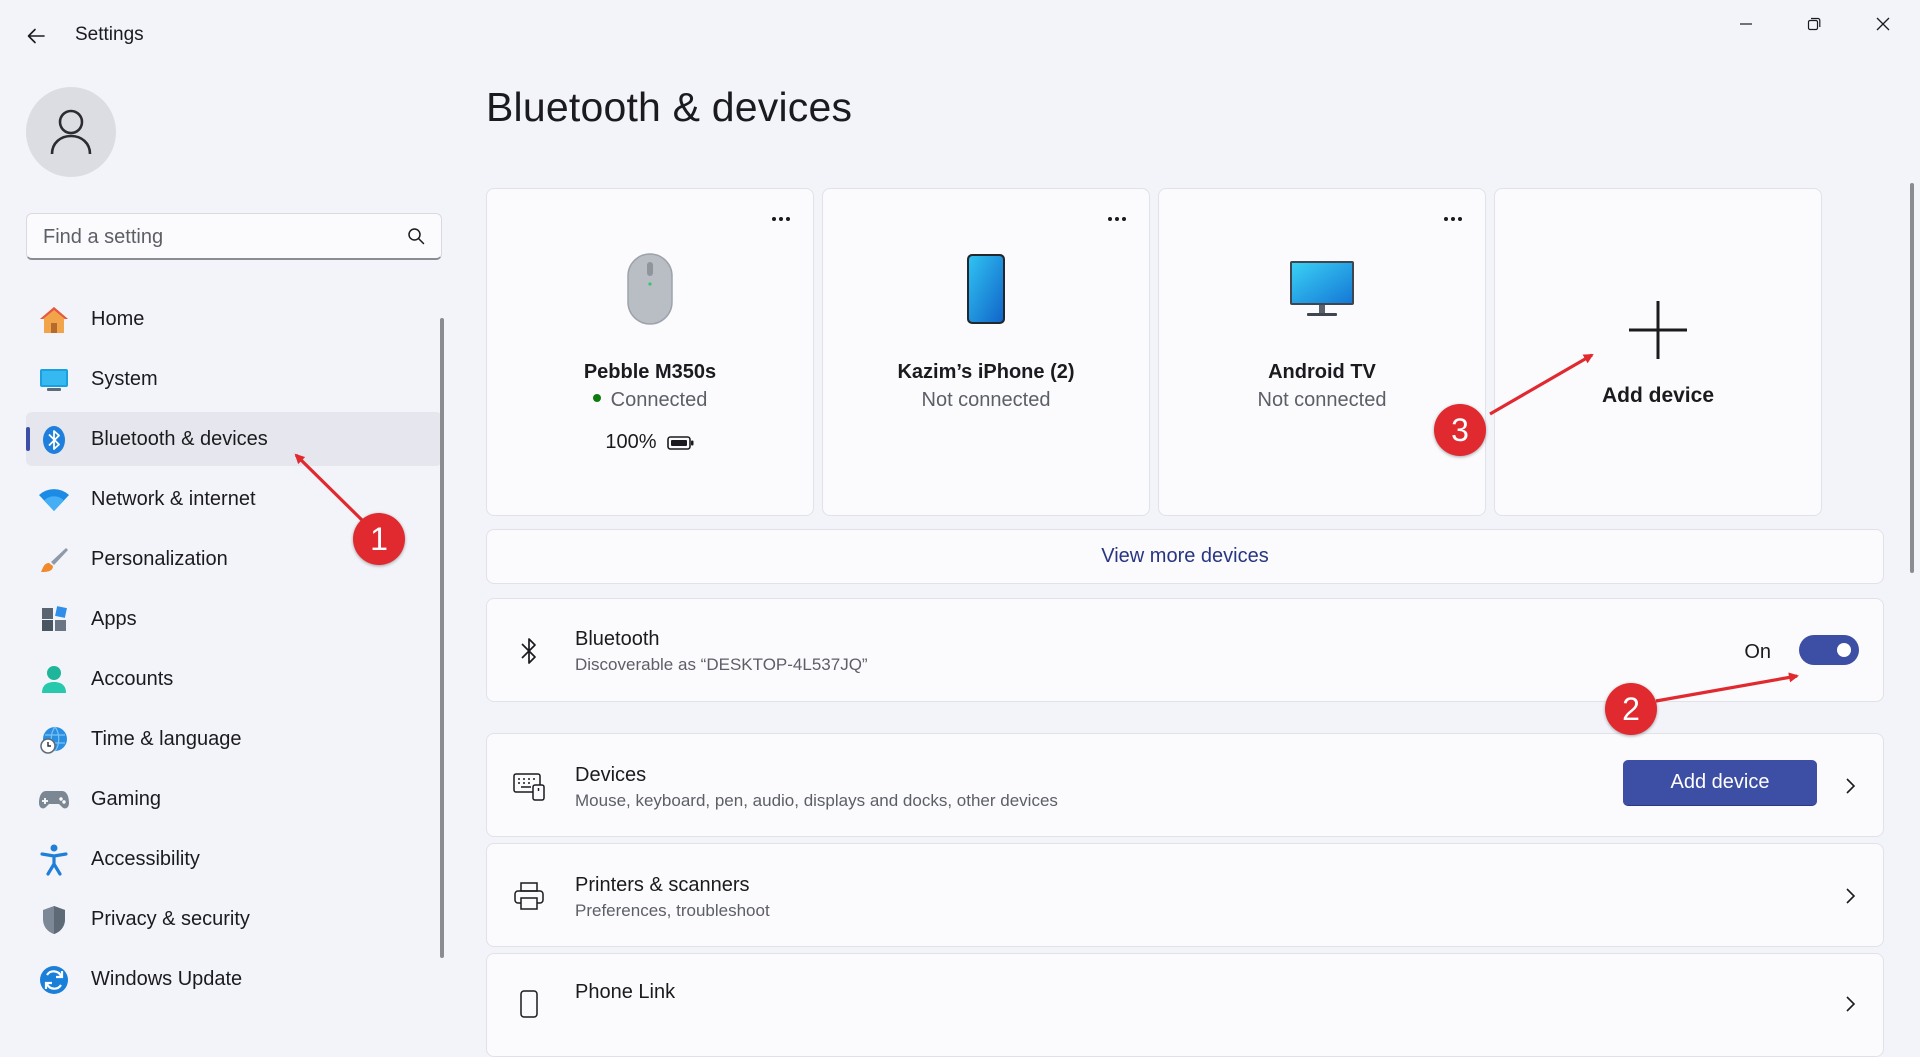 The image size is (1920, 1057). Describe the element at coordinates (1631, 709) in the screenshot. I see `annotation-badge-2: 2` at that location.